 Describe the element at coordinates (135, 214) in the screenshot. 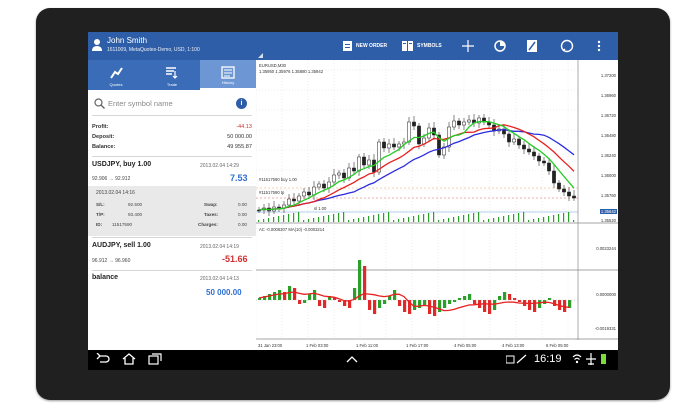

I see `tp-value: 93.400` at that location.